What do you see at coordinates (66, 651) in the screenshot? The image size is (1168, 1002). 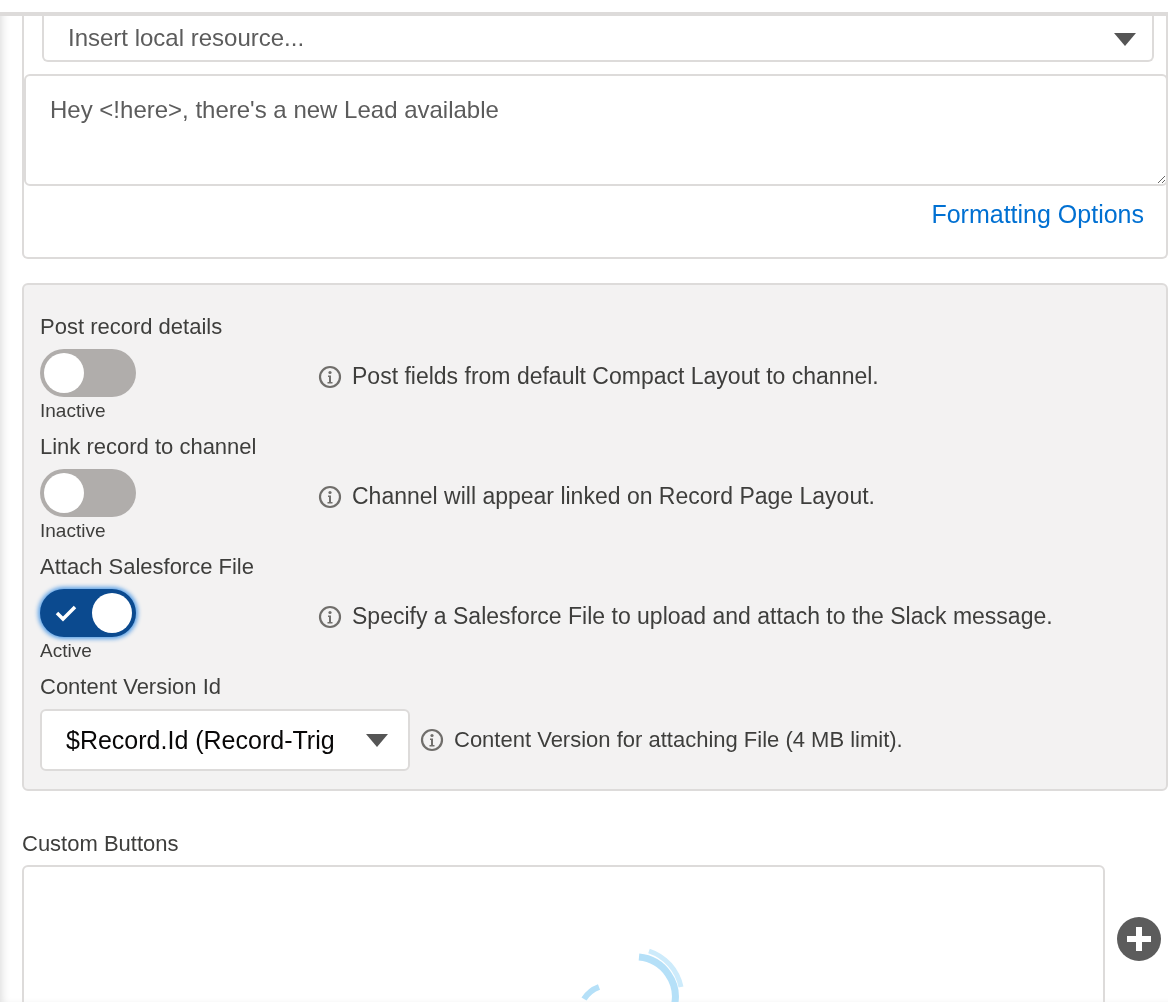 I see `toggle-status: Active` at bounding box center [66, 651].